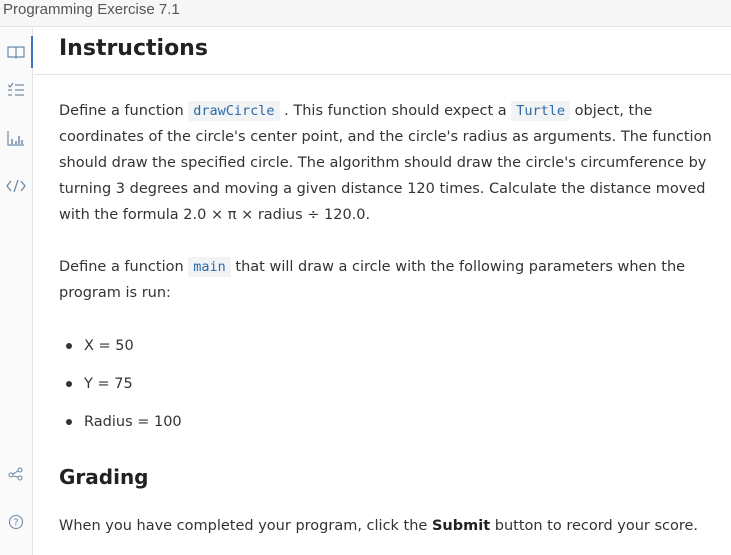 The image size is (731, 555). What do you see at coordinates (104, 477) in the screenshot?
I see `grading-heading: Grading` at bounding box center [104, 477].